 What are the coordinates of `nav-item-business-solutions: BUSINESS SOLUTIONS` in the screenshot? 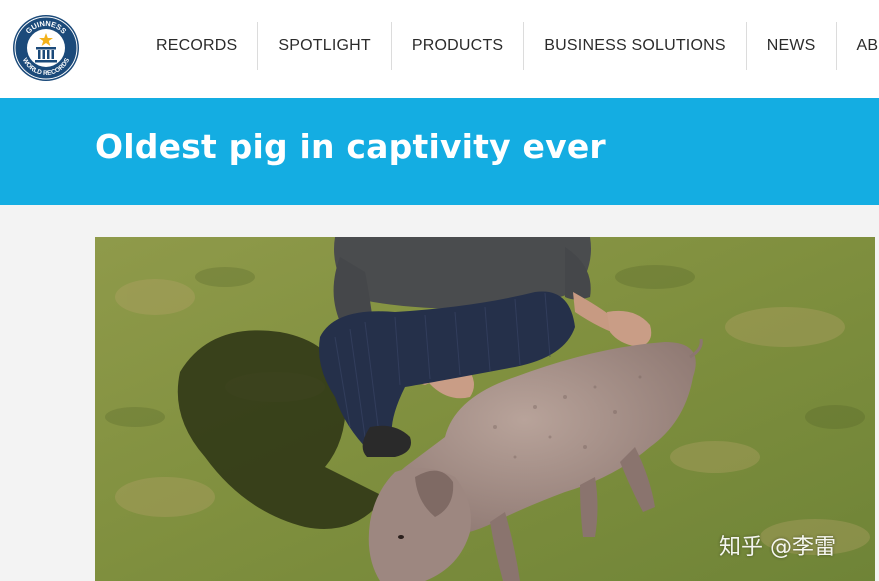 It's located at (635, 46).